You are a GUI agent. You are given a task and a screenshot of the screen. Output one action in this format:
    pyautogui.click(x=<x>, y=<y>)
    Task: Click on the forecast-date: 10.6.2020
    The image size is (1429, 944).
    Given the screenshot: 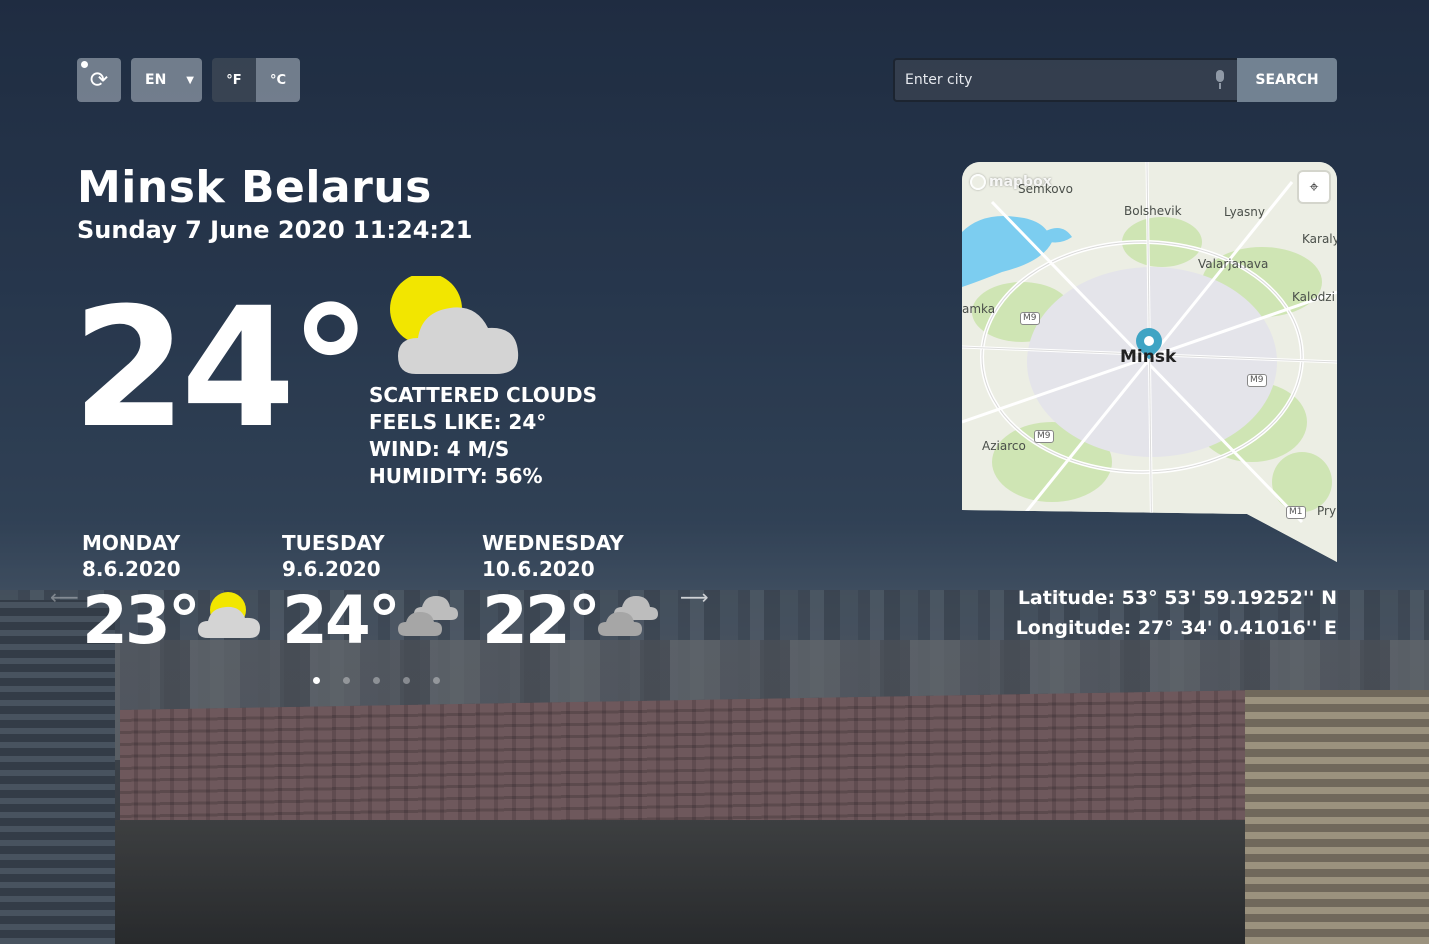 What is the action you would take?
    pyautogui.click(x=538, y=569)
    